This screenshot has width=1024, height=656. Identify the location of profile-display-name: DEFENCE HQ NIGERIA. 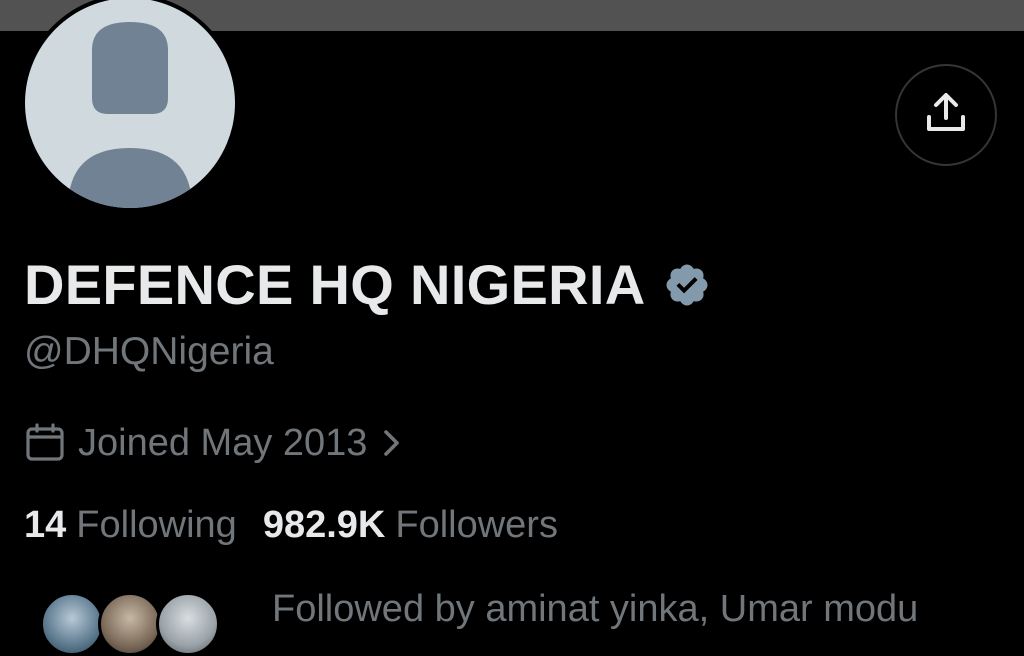
(335, 284).